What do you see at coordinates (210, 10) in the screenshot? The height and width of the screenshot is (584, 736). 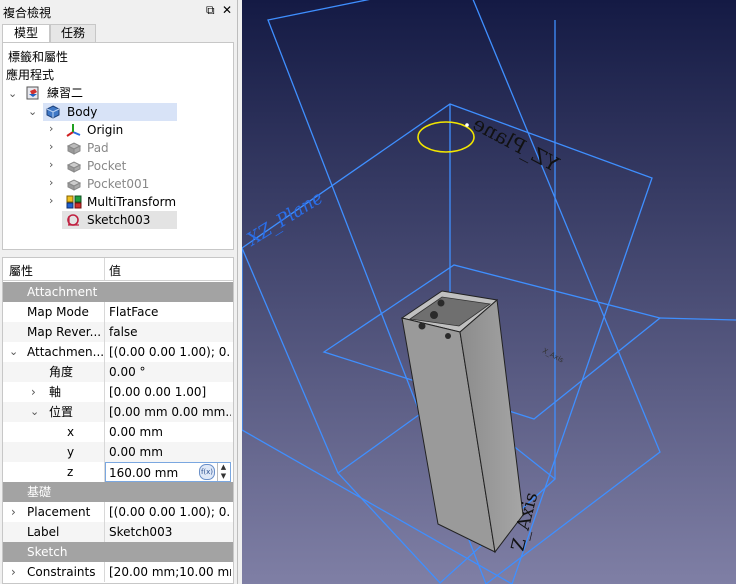 I see `float-icon: ⧉` at bounding box center [210, 10].